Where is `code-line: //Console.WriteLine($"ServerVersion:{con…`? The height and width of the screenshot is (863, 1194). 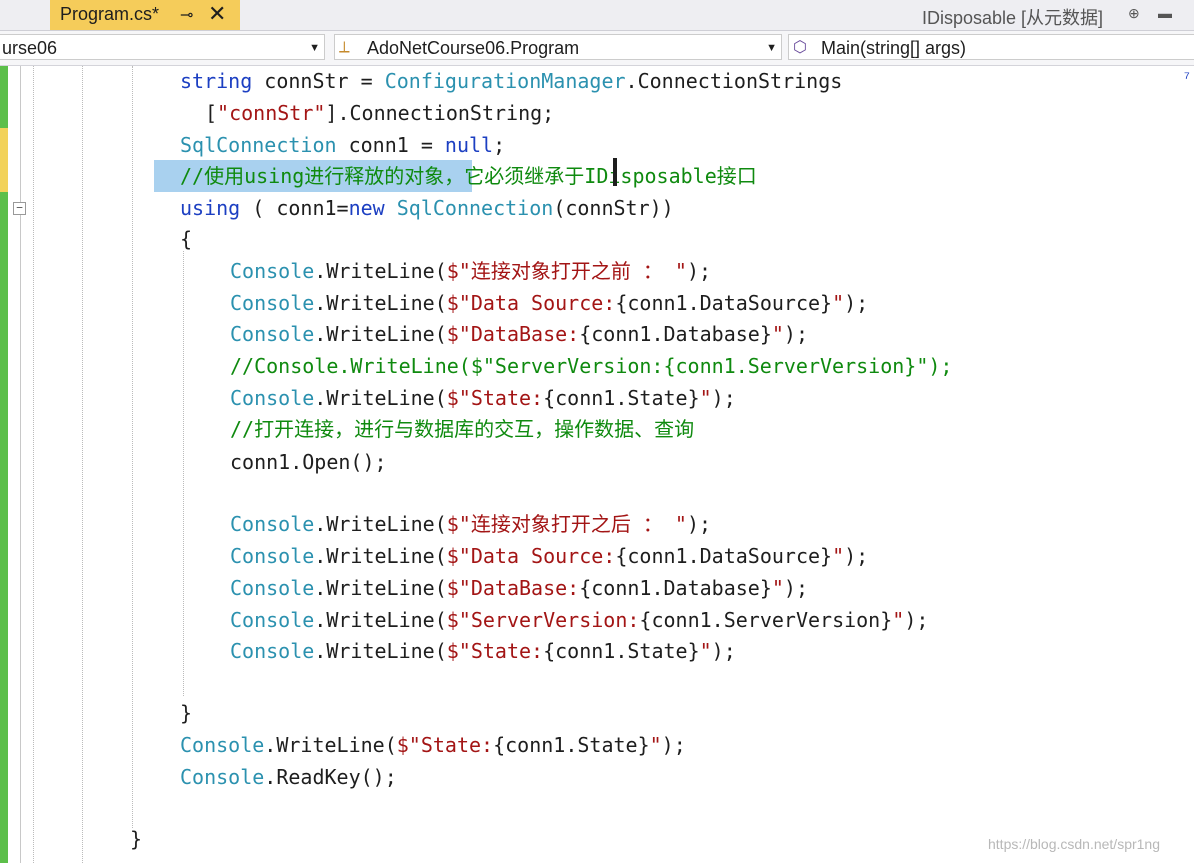
code-line: //Console.WriteLine($"ServerVersion:{con… is located at coordinates (591, 366).